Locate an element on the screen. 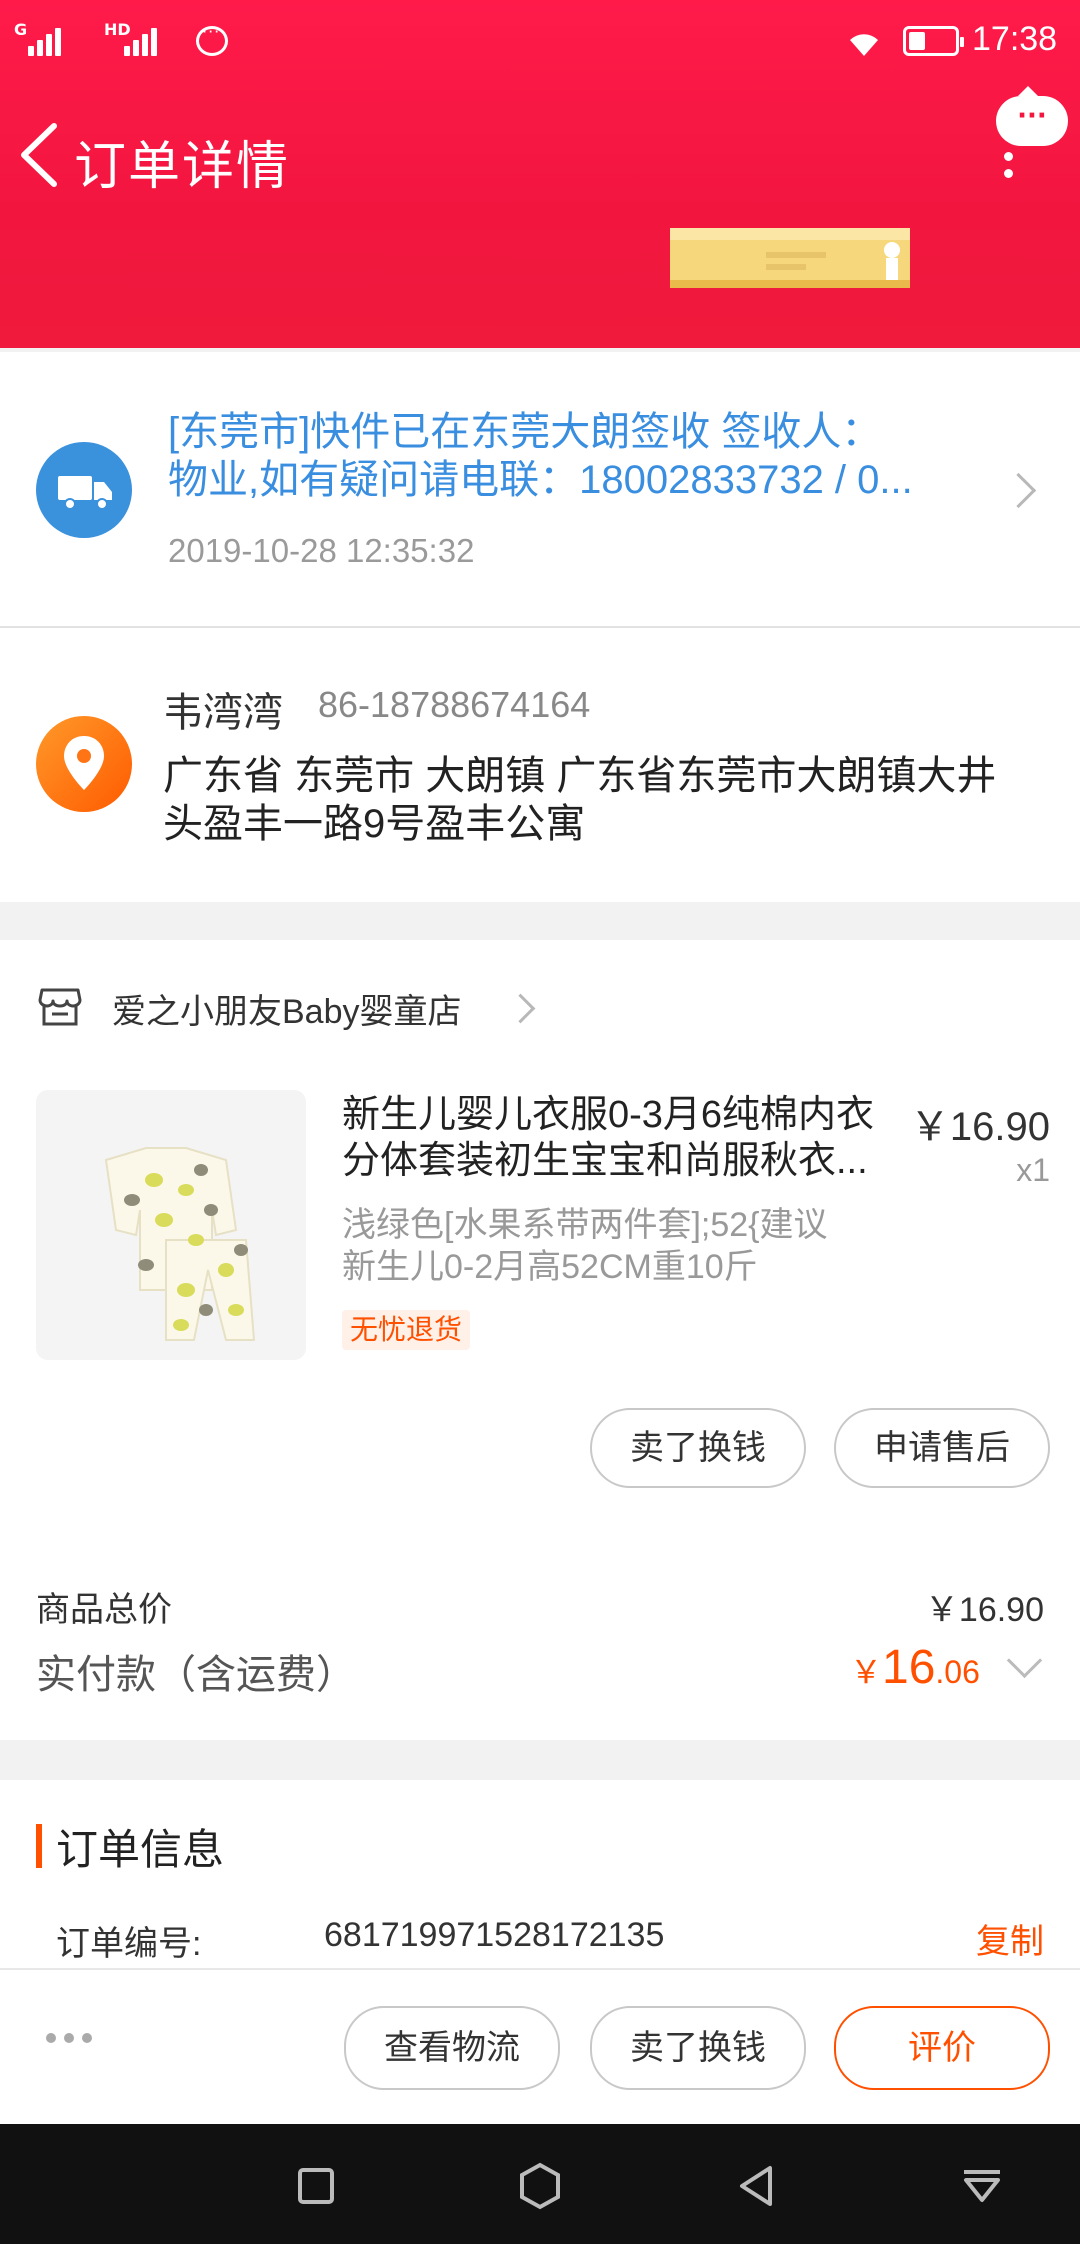 The width and height of the screenshot is (1080, 2244). message-bubble-button: ··· is located at coordinates (1032, 116).